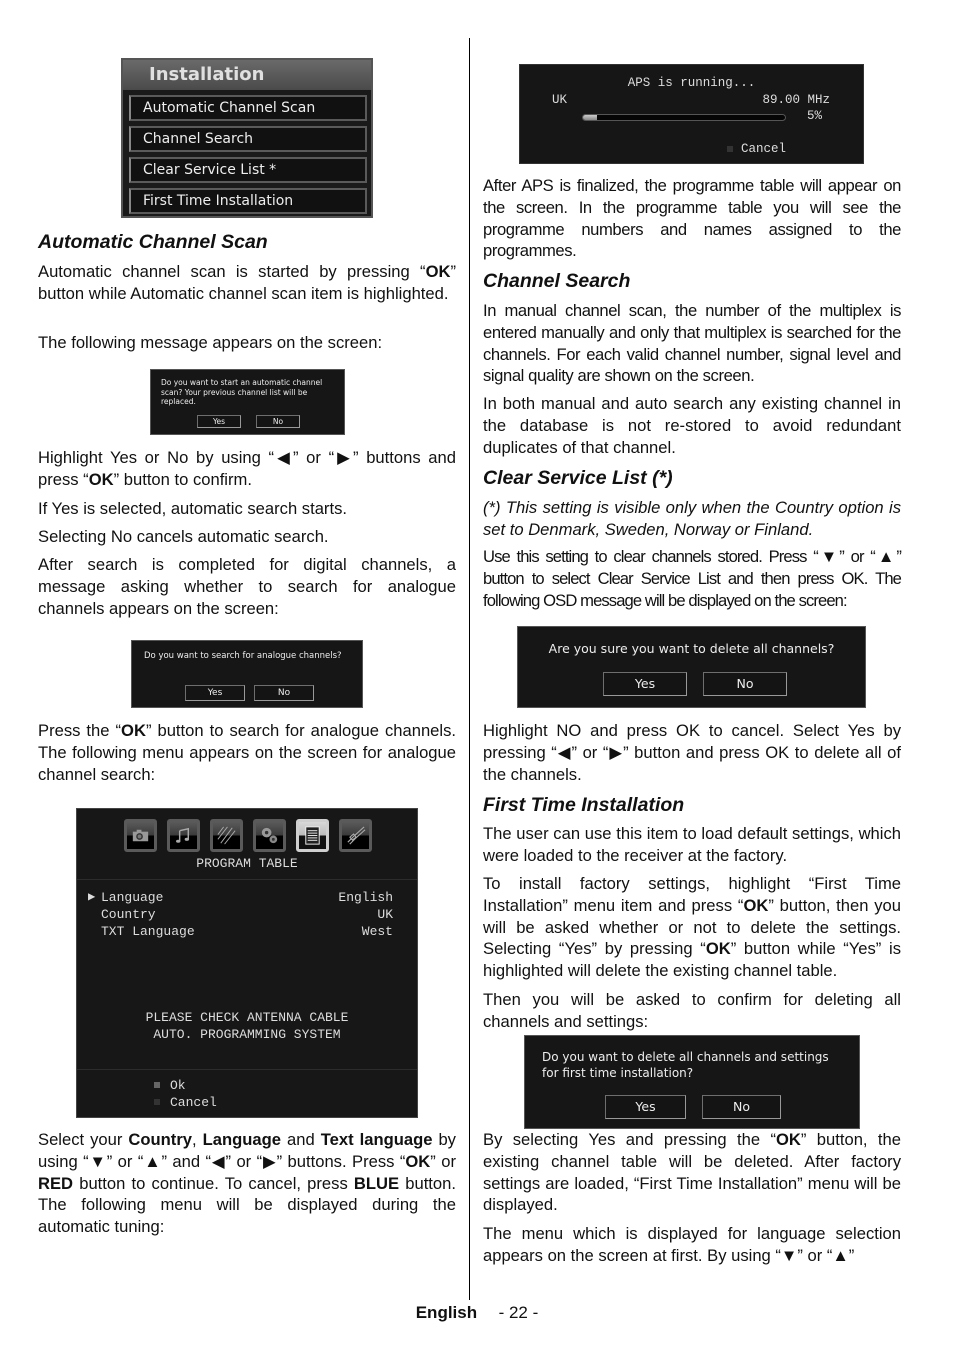 Image resolution: width=954 pixels, height=1352 pixels. What do you see at coordinates (578, 478) in the screenshot?
I see `heading-clear-service-list: Clear Service List (*)` at bounding box center [578, 478].